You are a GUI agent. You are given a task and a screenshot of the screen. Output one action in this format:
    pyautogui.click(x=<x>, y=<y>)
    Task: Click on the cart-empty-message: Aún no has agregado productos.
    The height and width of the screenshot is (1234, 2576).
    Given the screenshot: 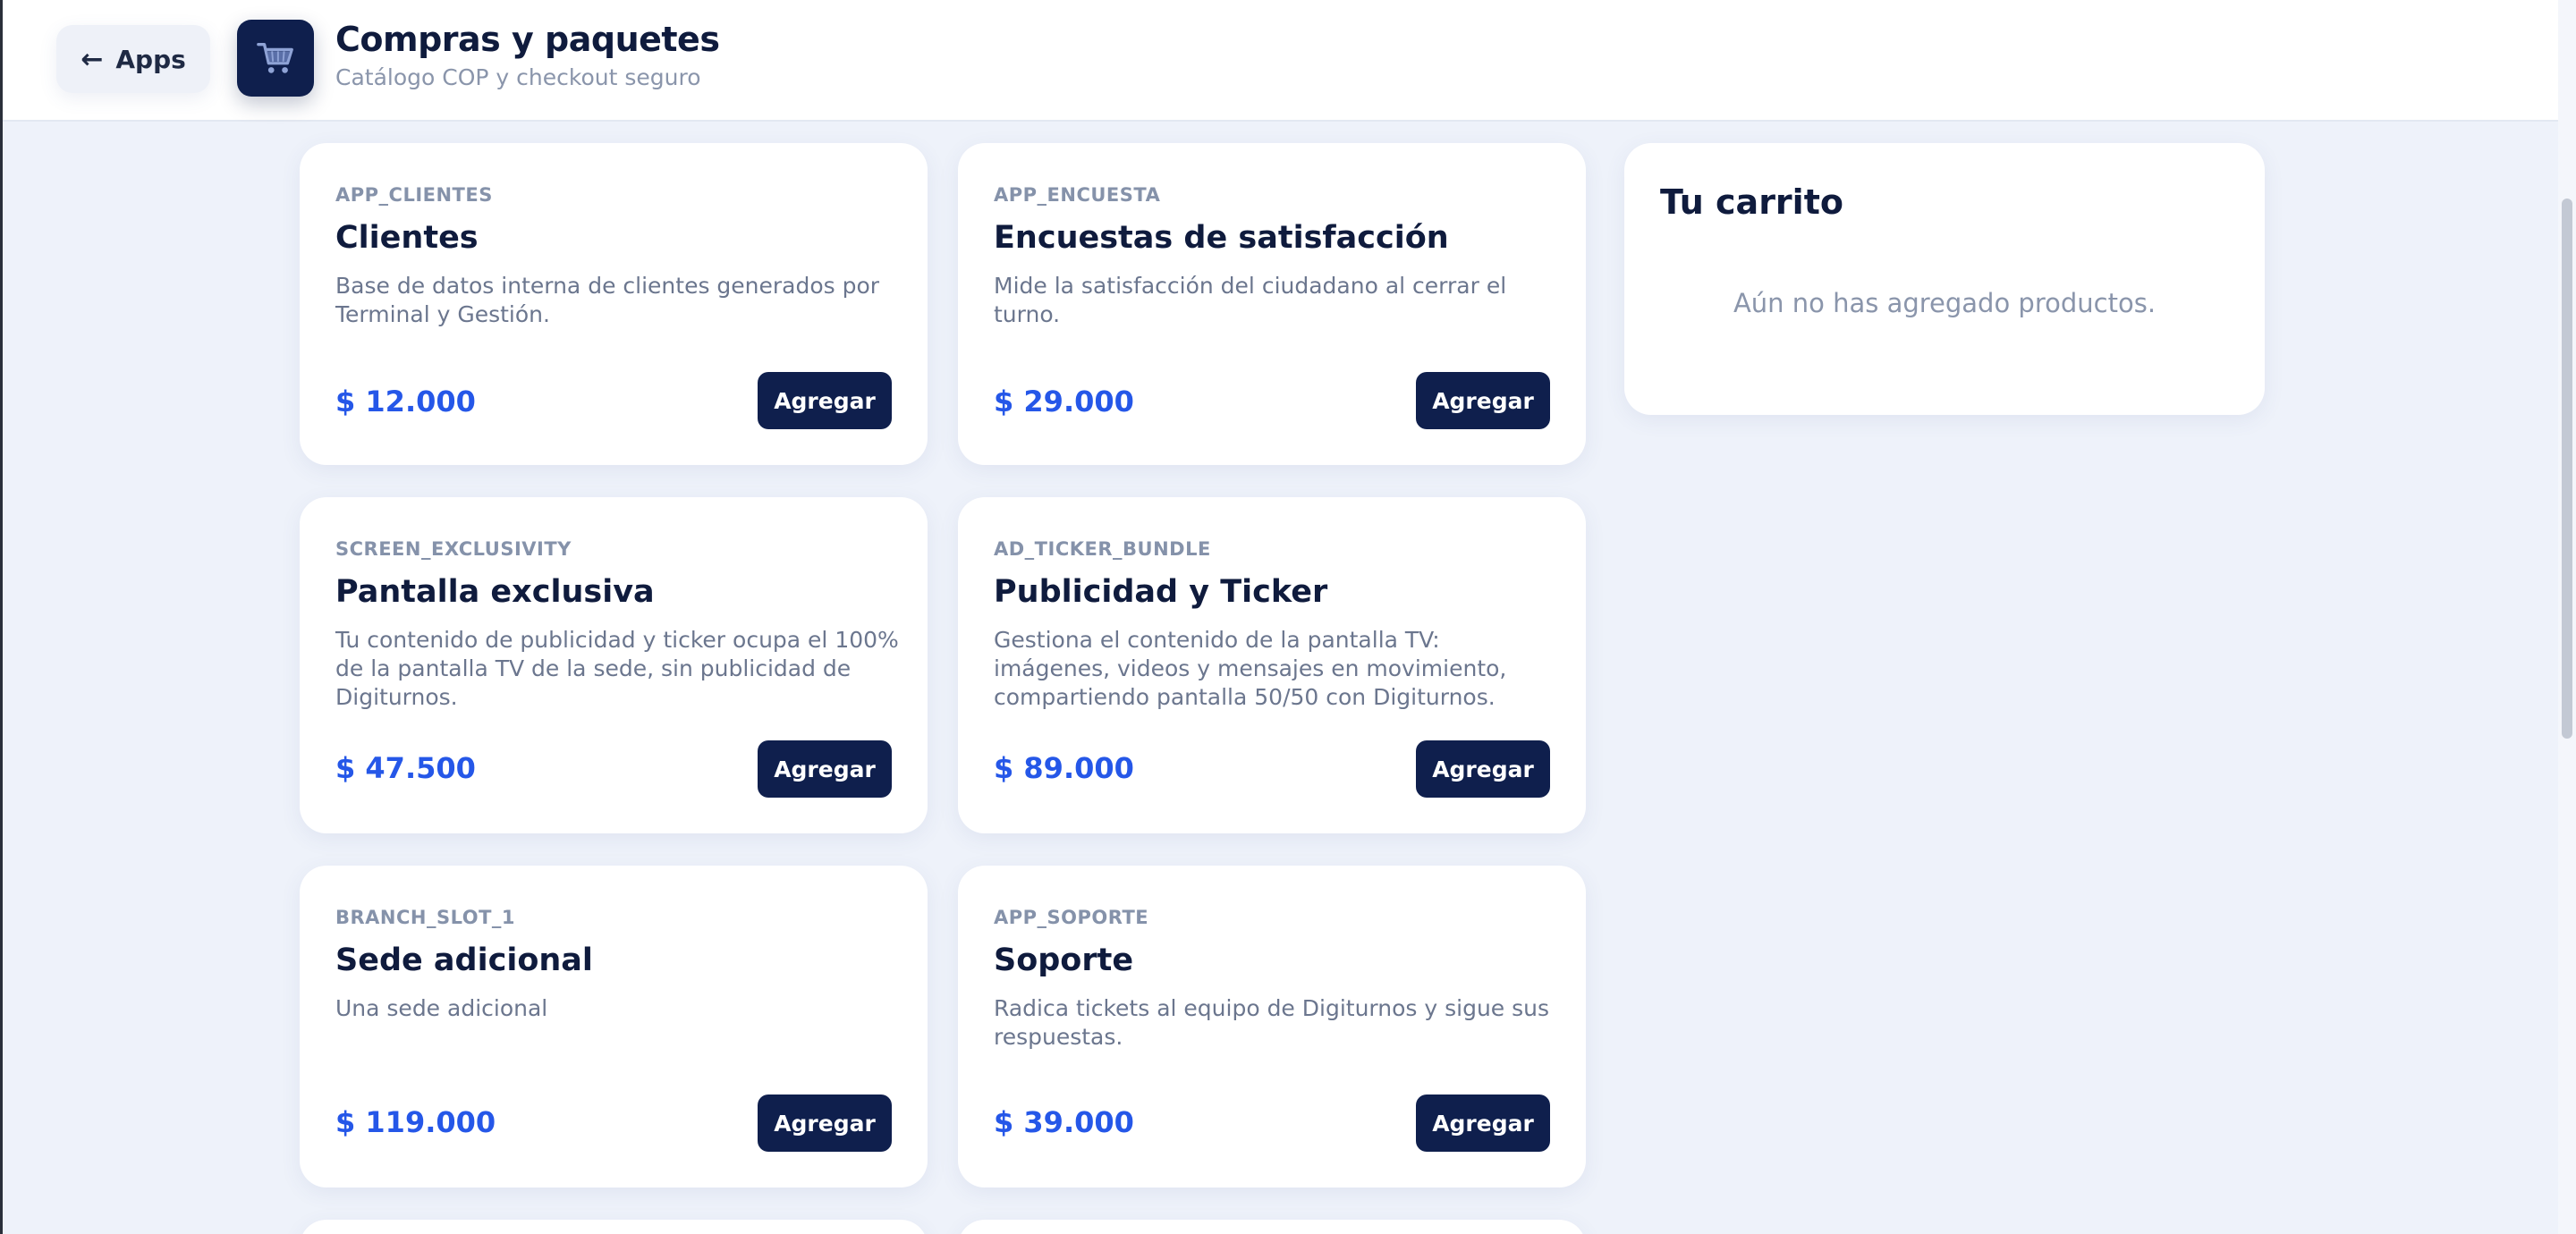 What is the action you would take?
    pyautogui.click(x=1945, y=303)
    